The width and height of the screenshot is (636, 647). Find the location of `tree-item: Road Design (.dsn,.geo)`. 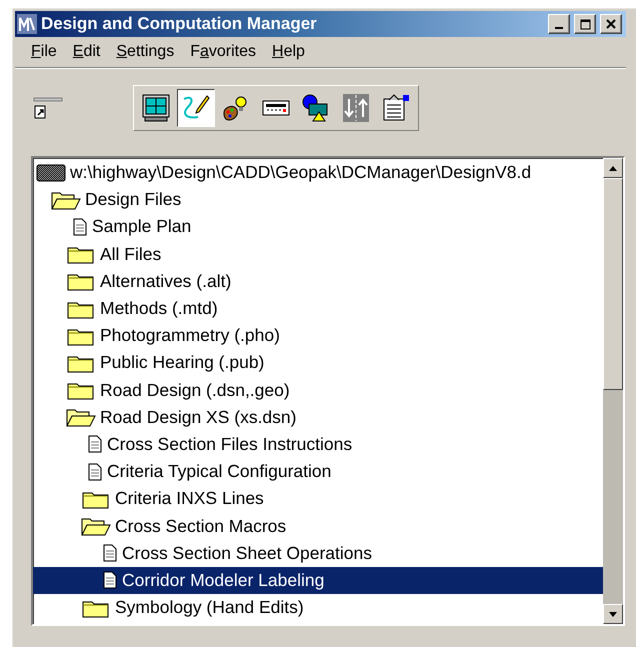

tree-item: Road Design (.dsn,.geo) is located at coordinates (318, 390).